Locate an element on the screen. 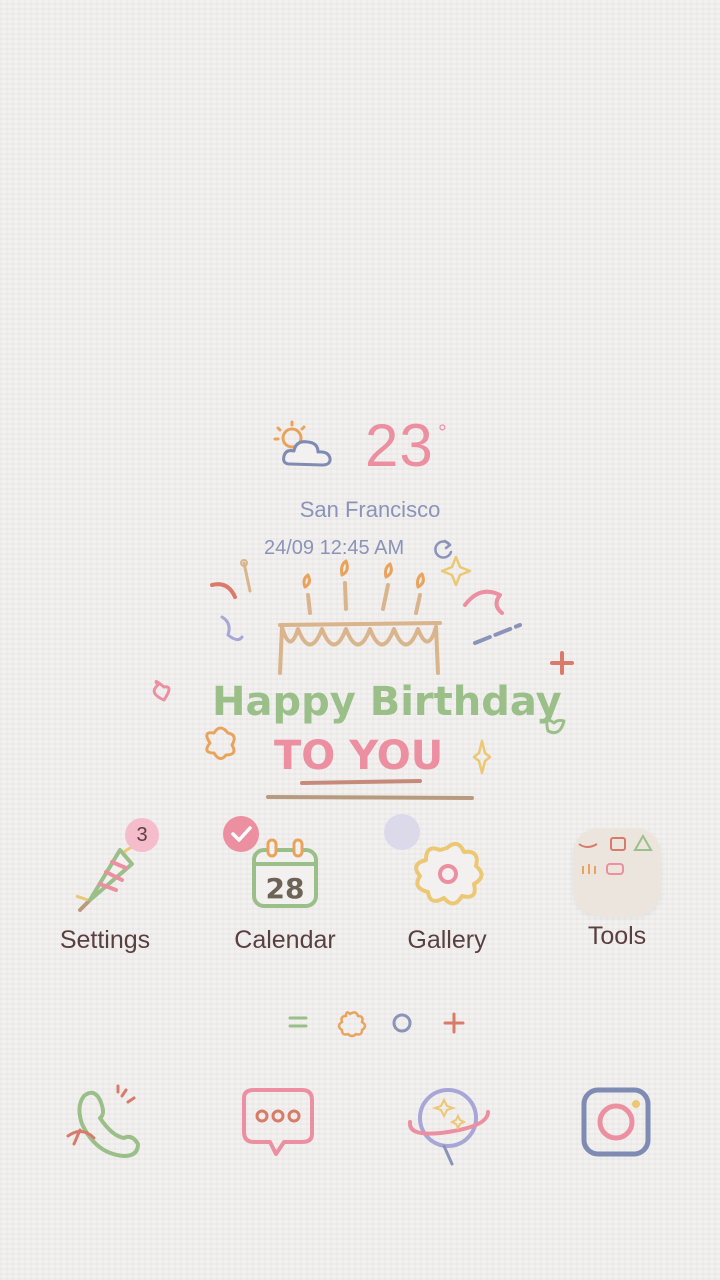 Image resolution: width=720 pixels, height=1280 pixels. browser-icon is located at coordinates (449, 1123).